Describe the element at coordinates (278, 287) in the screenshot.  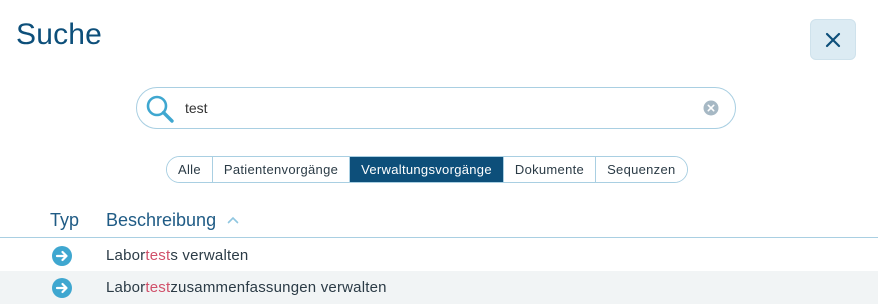
I see `row-description-suffix: zusammenfassungen verwalten` at that location.